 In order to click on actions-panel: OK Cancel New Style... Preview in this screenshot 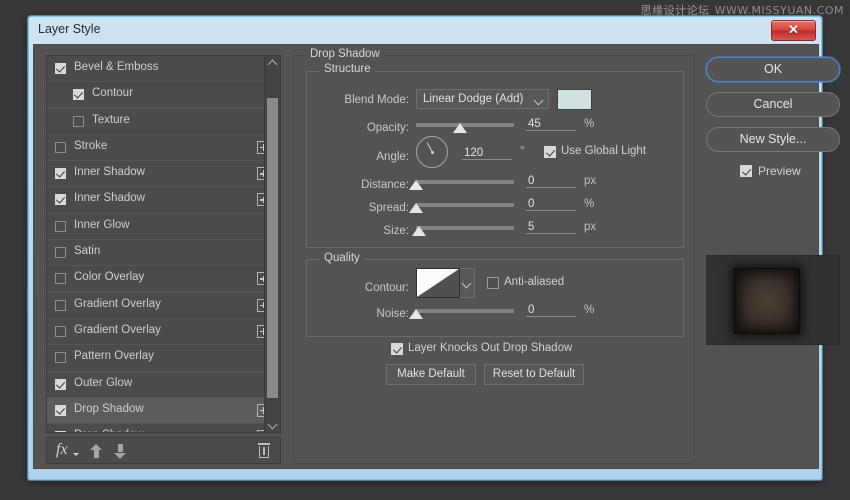, I will do `click(776, 119)`.